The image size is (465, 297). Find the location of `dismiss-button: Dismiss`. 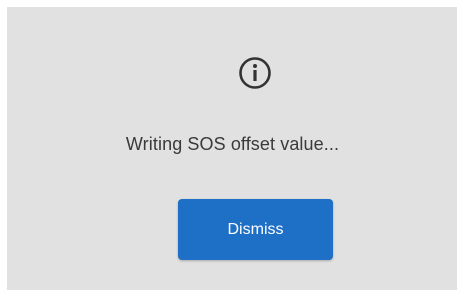

dismiss-button: Dismiss is located at coordinates (255, 229).